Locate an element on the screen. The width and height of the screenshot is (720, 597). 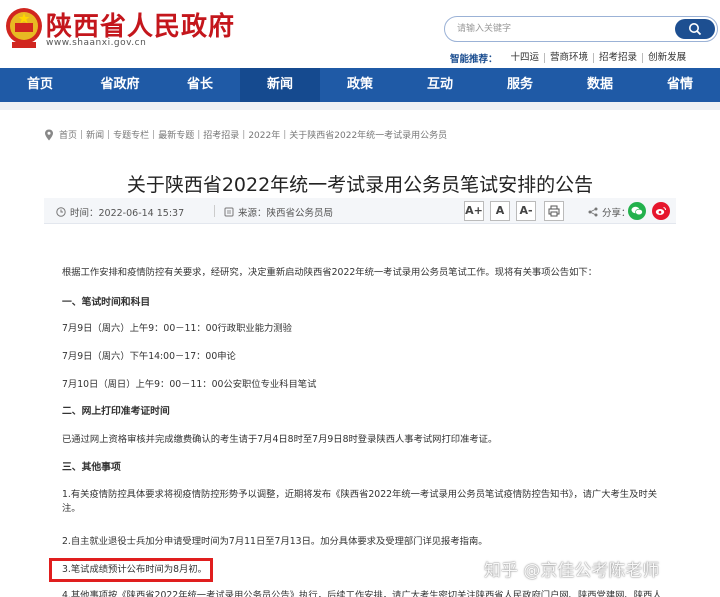
search-icon is located at coordinates (695, 29).